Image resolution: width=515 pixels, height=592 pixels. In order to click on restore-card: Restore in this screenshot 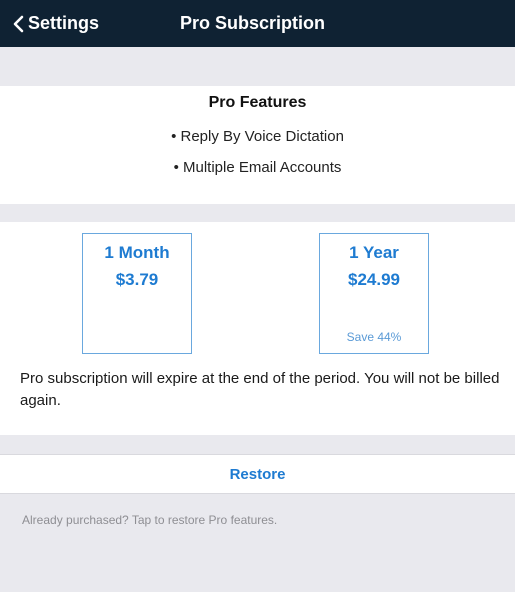, I will do `click(257, 474)`.